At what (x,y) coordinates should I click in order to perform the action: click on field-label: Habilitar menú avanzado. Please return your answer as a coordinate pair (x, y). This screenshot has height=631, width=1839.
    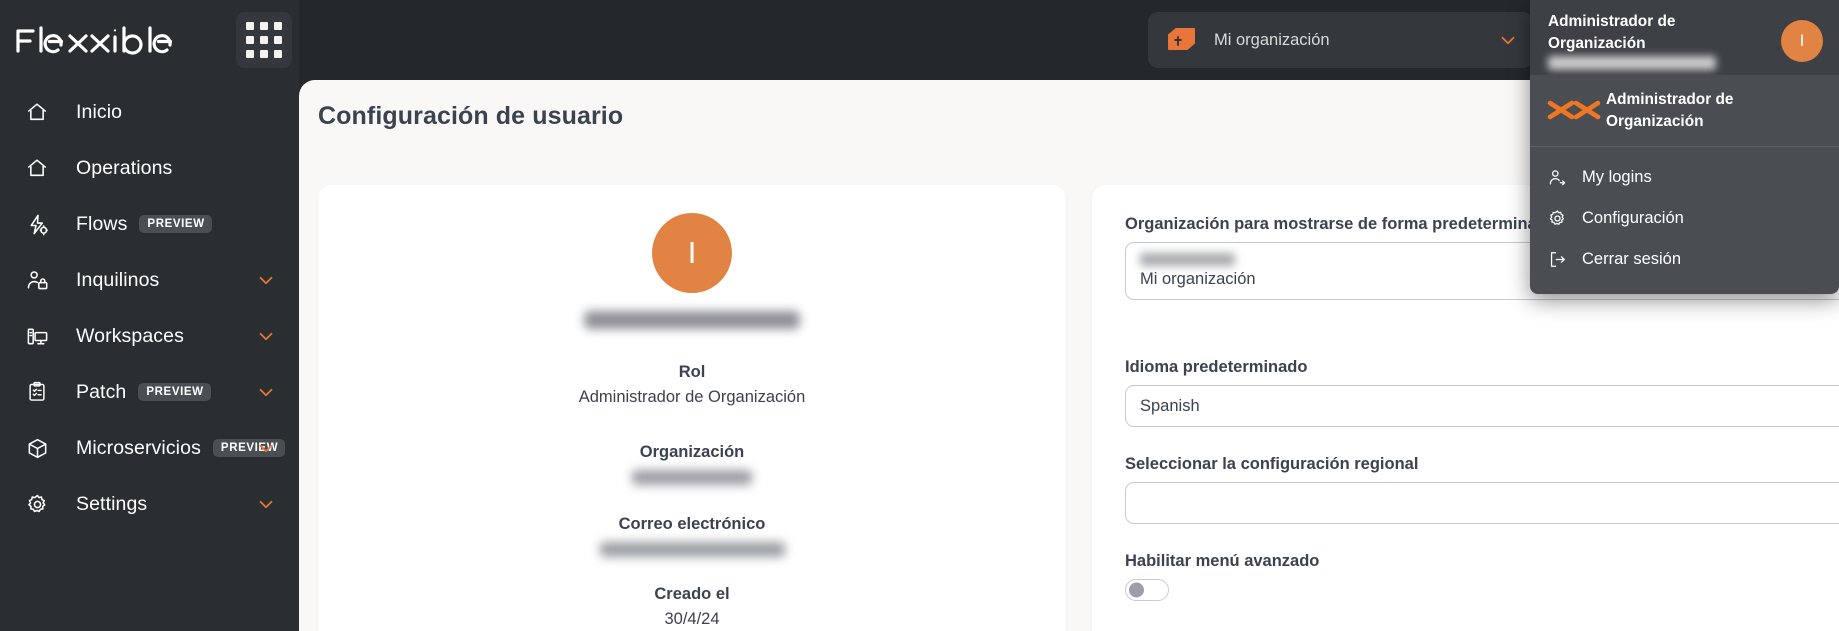
    Looking at the image, I should click on (1222, 561).